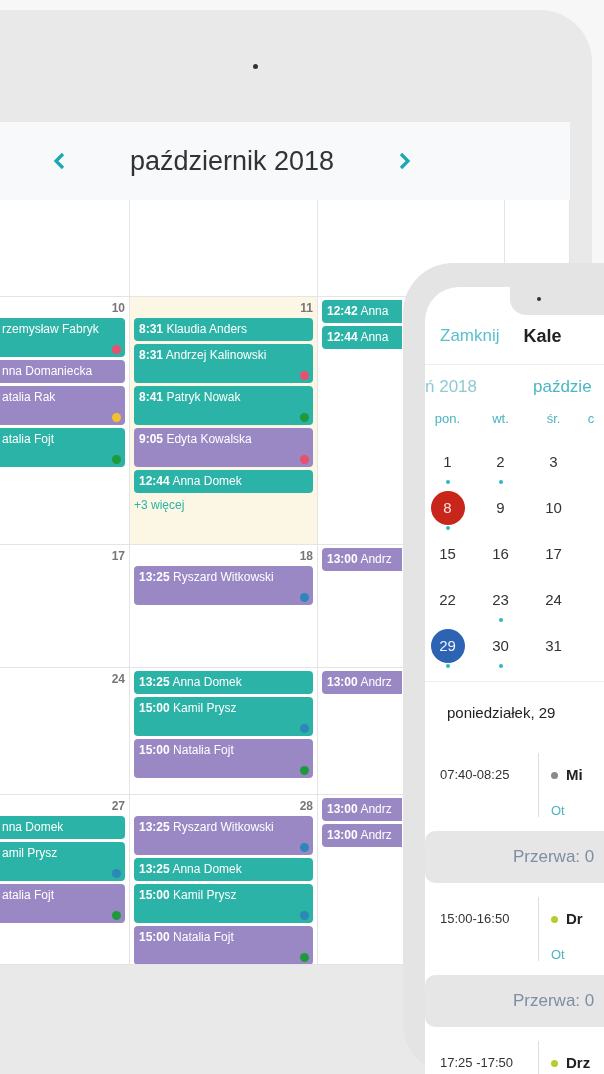  Describe the element at coordinates (305, 806) in the screenshot. I see `day-number: 28` at that location.